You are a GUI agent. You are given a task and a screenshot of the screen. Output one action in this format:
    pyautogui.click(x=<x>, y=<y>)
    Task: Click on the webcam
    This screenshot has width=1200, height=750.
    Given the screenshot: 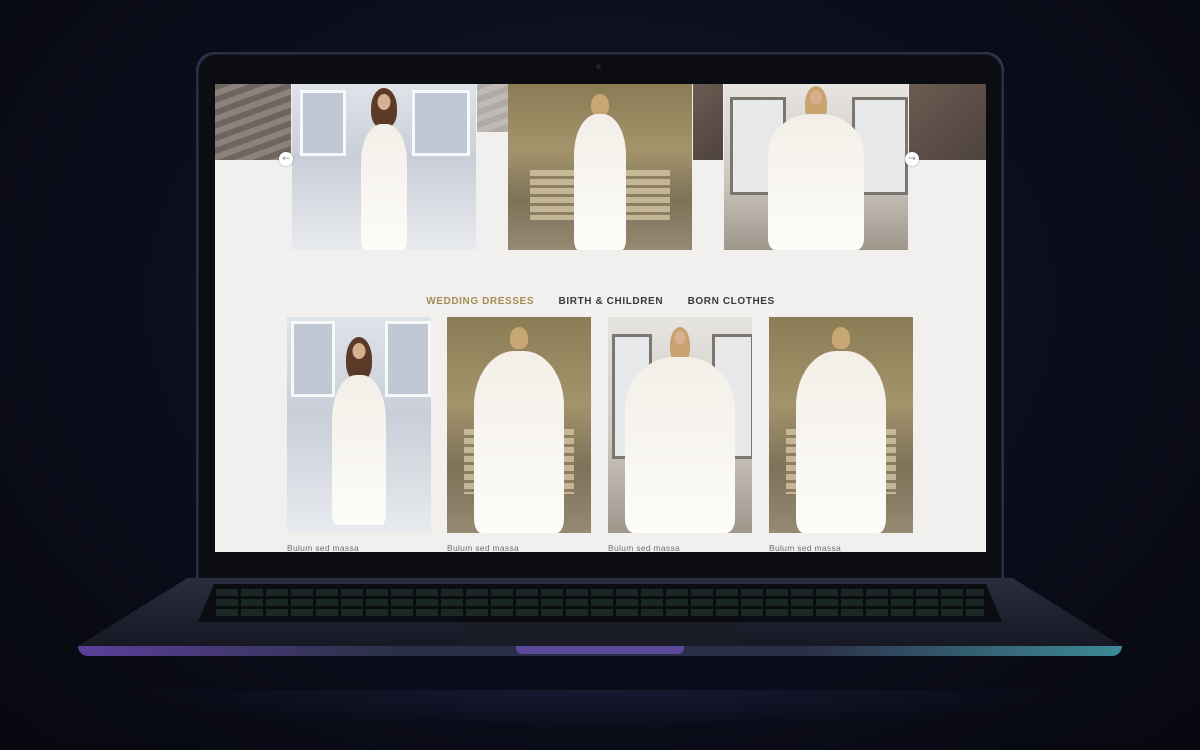 What is the action you would take?
    pyautogui.click(x=598, y=66)
    